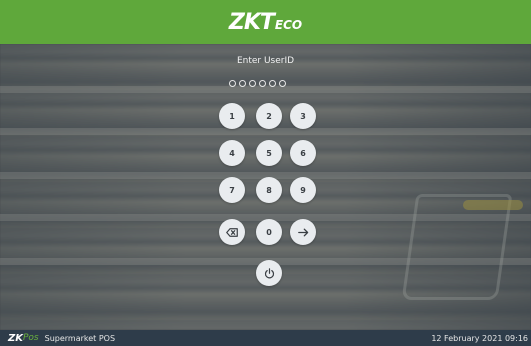 Image resolution: width=531 pixels, height=346 pixels. What do you see at coordinates (257, 83) in the screenshot?
I see `pin-indicator` at bounding box center [257, 83].